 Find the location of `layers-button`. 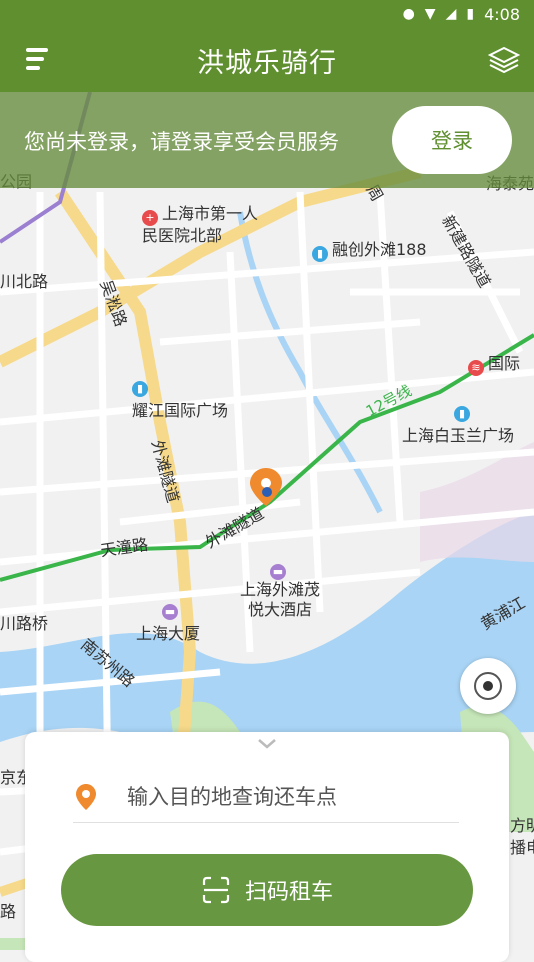

layers-button is located at coordinates (504, 60).